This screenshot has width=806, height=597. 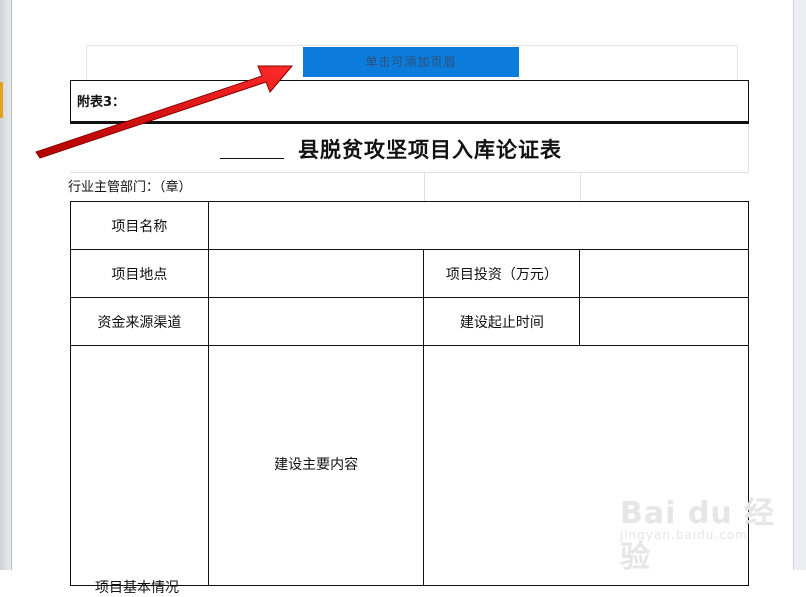 What do you see at coordinates (478, 225) in the screenshot?
I see `project-name-cell` at bounding box center [478, 225].